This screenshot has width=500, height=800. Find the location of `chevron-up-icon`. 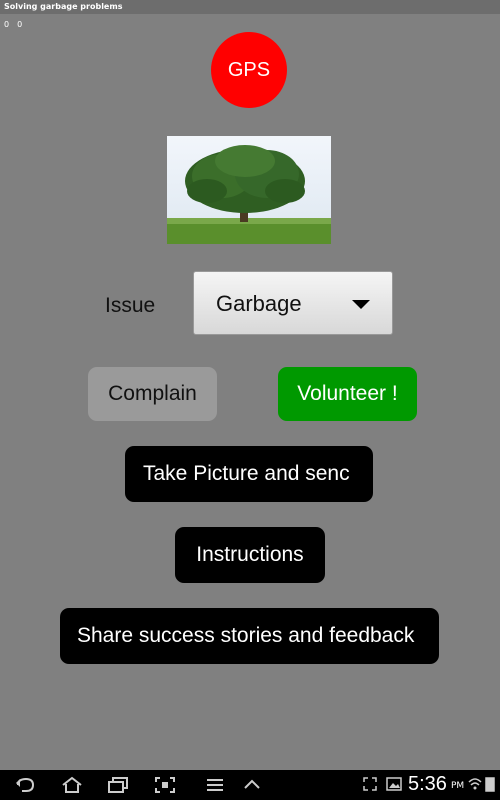

chevron-up-icon is located at coordinates (252, 785).